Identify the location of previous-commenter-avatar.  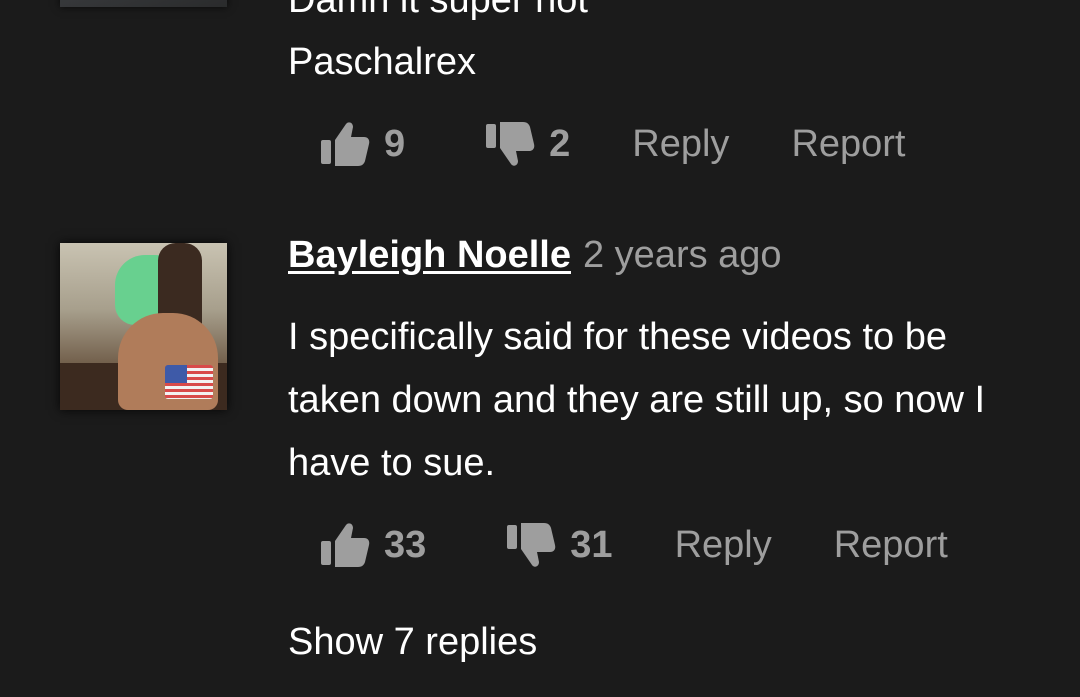
(143, 3).